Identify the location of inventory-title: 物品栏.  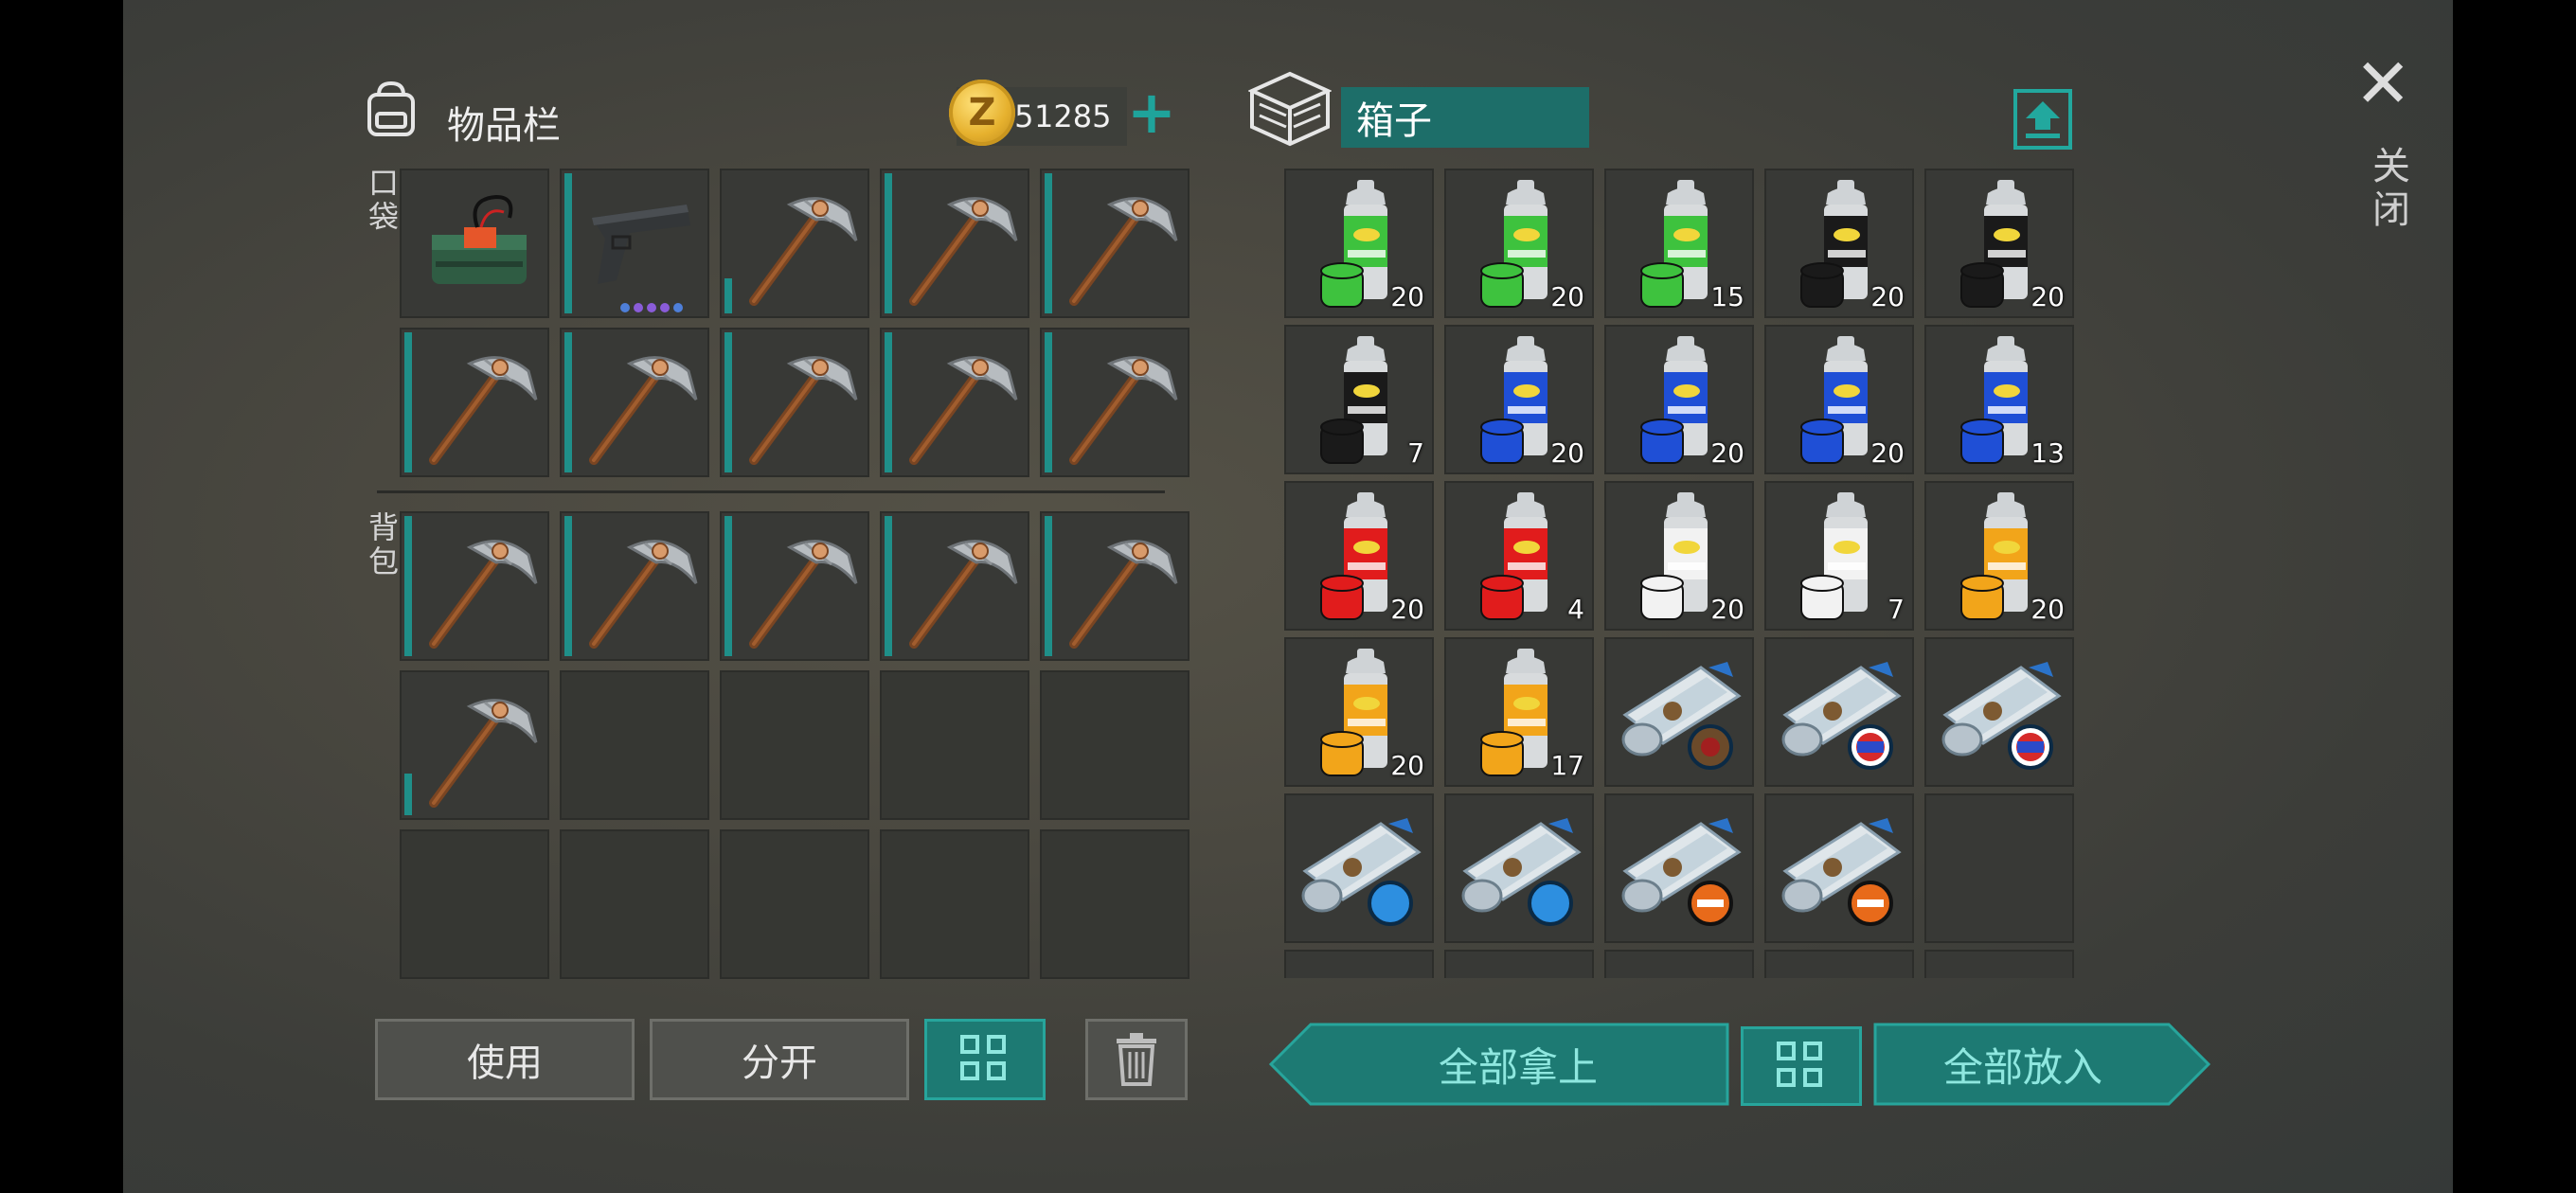
(504, 126).